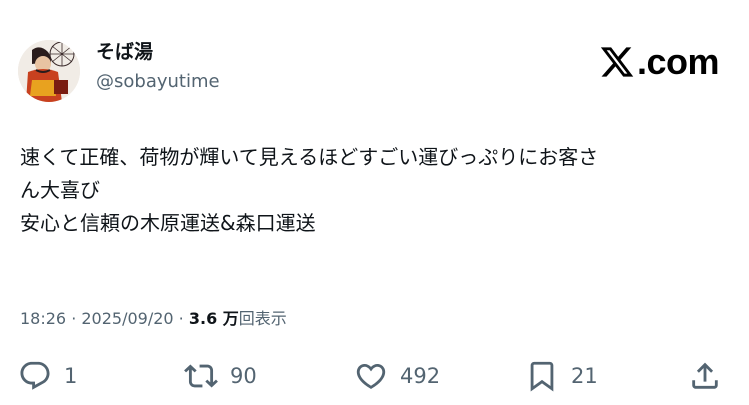 The image size is (749, 405). I want to click on bookmark-count: 21, so click(584, 376).